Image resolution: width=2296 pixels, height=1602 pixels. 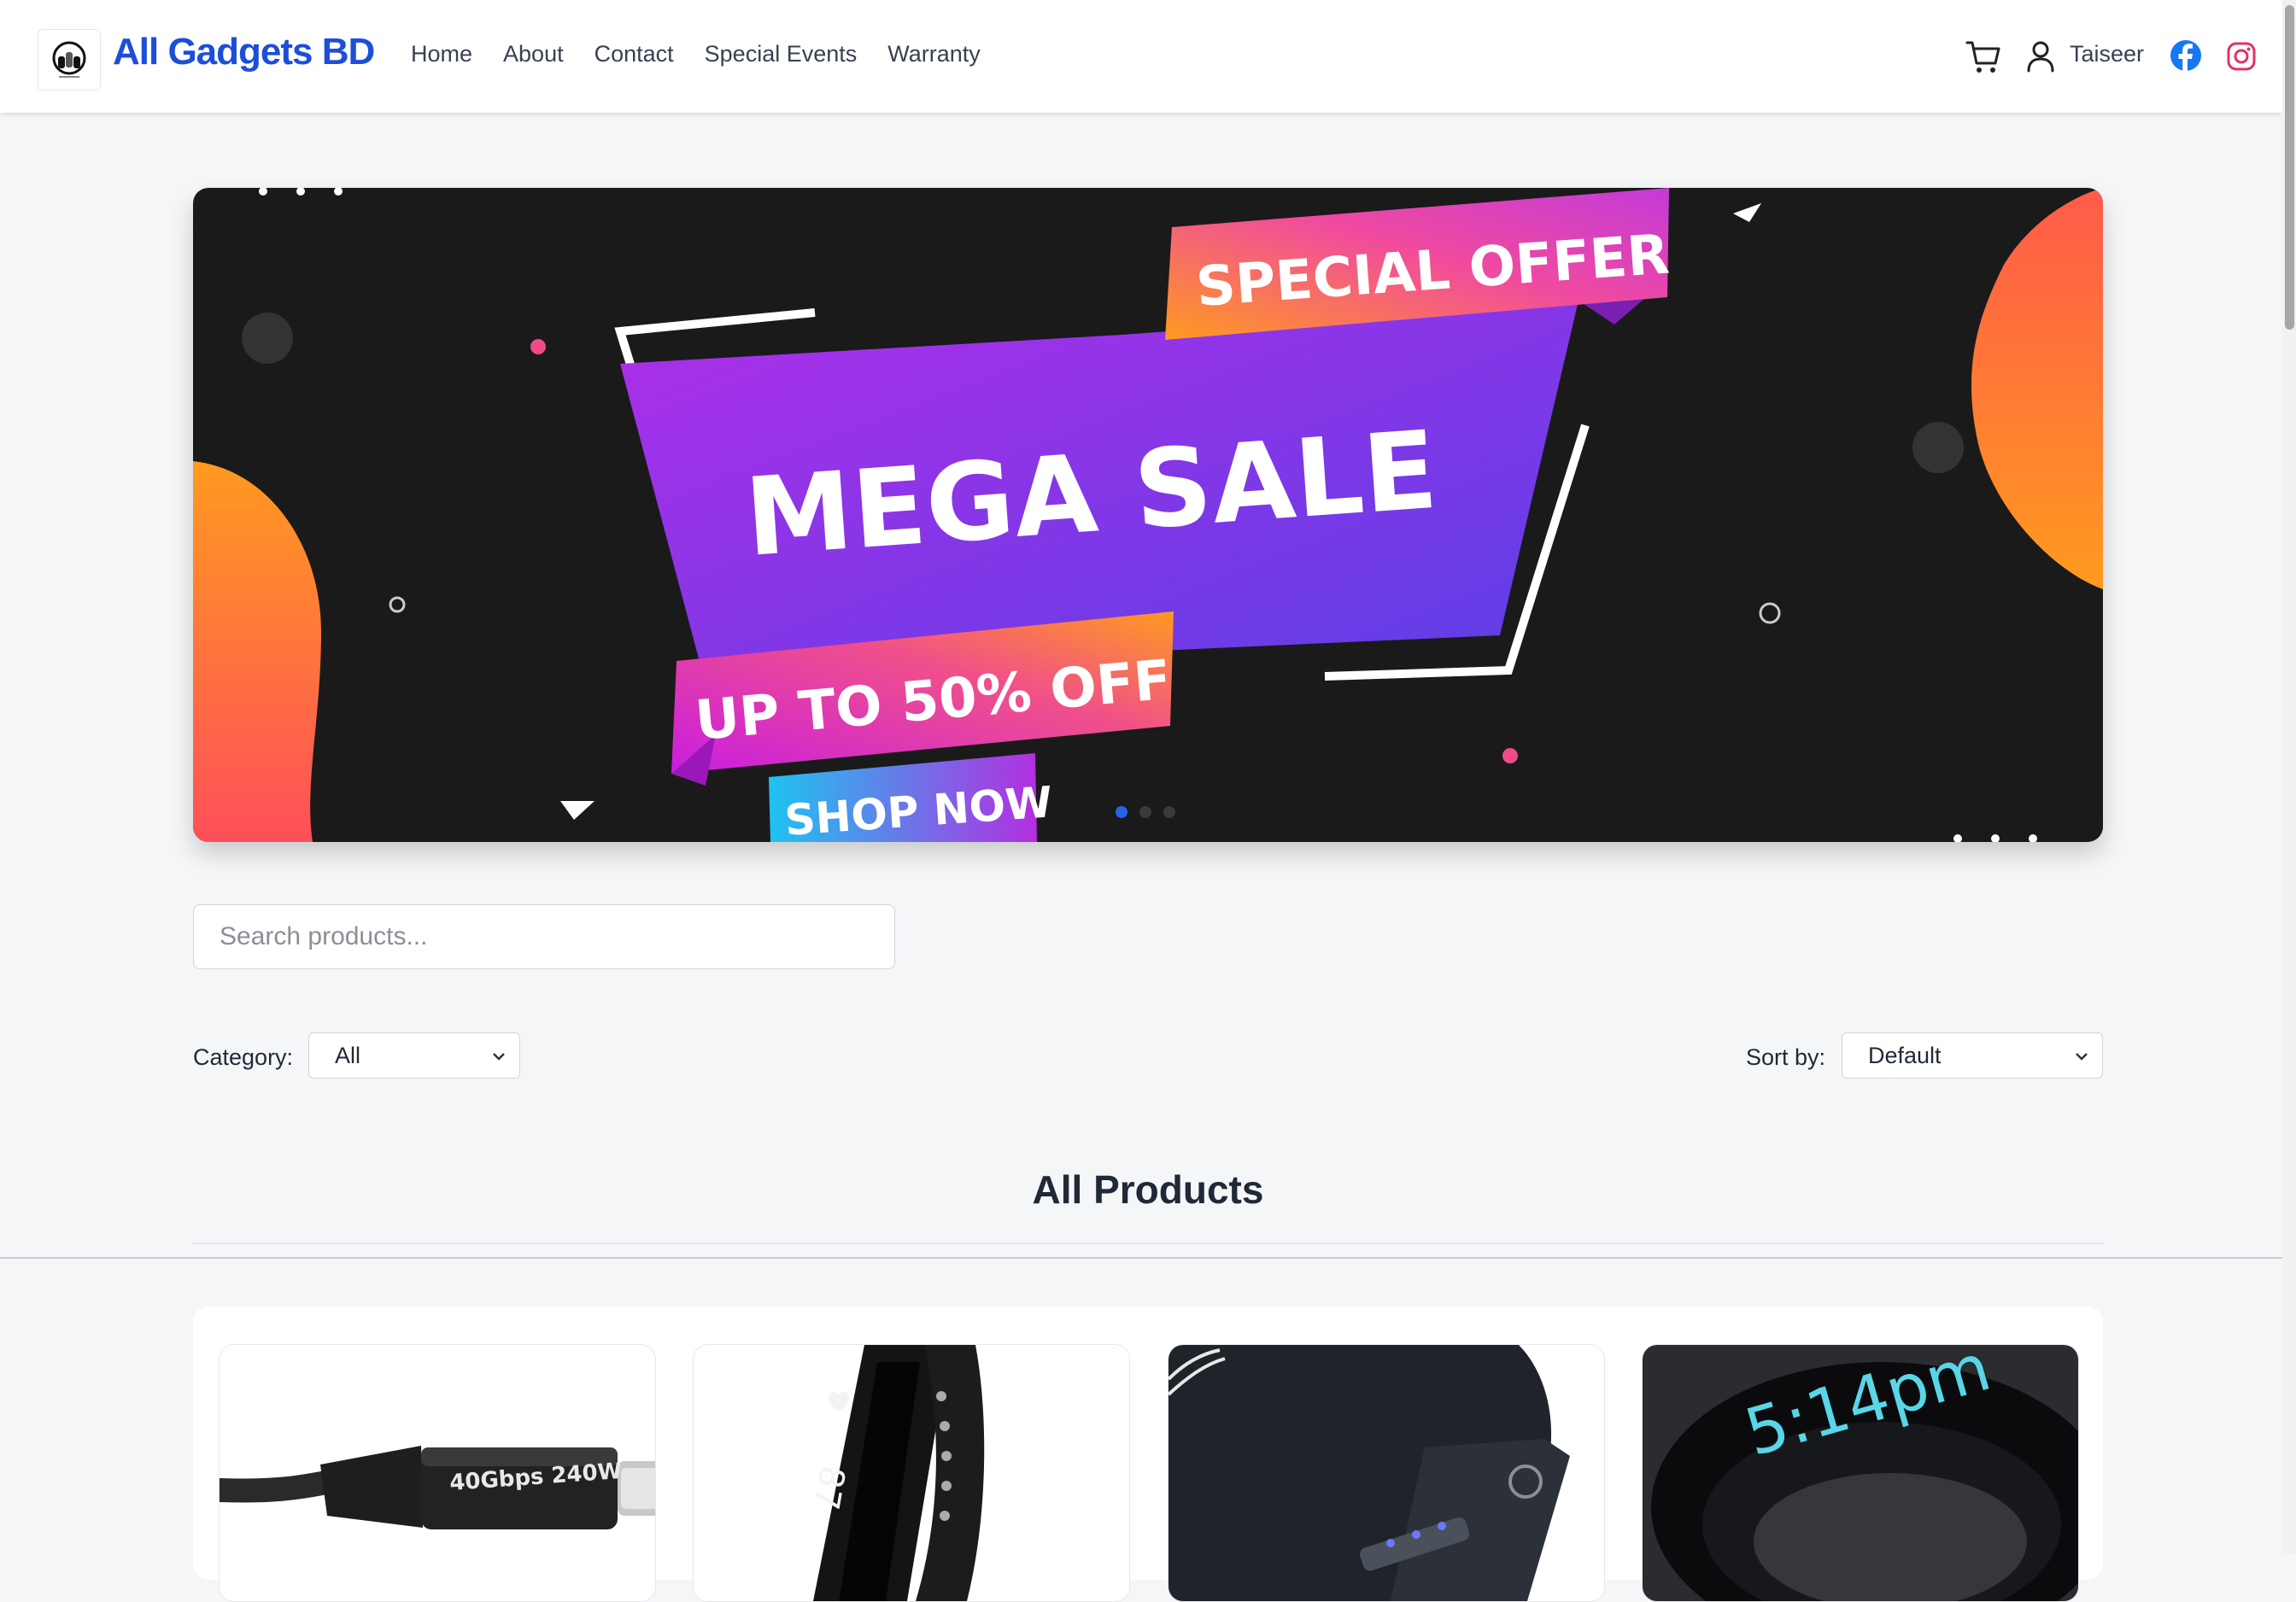 I want to click on headphone-logo-icon, so click(x=69, y=59).